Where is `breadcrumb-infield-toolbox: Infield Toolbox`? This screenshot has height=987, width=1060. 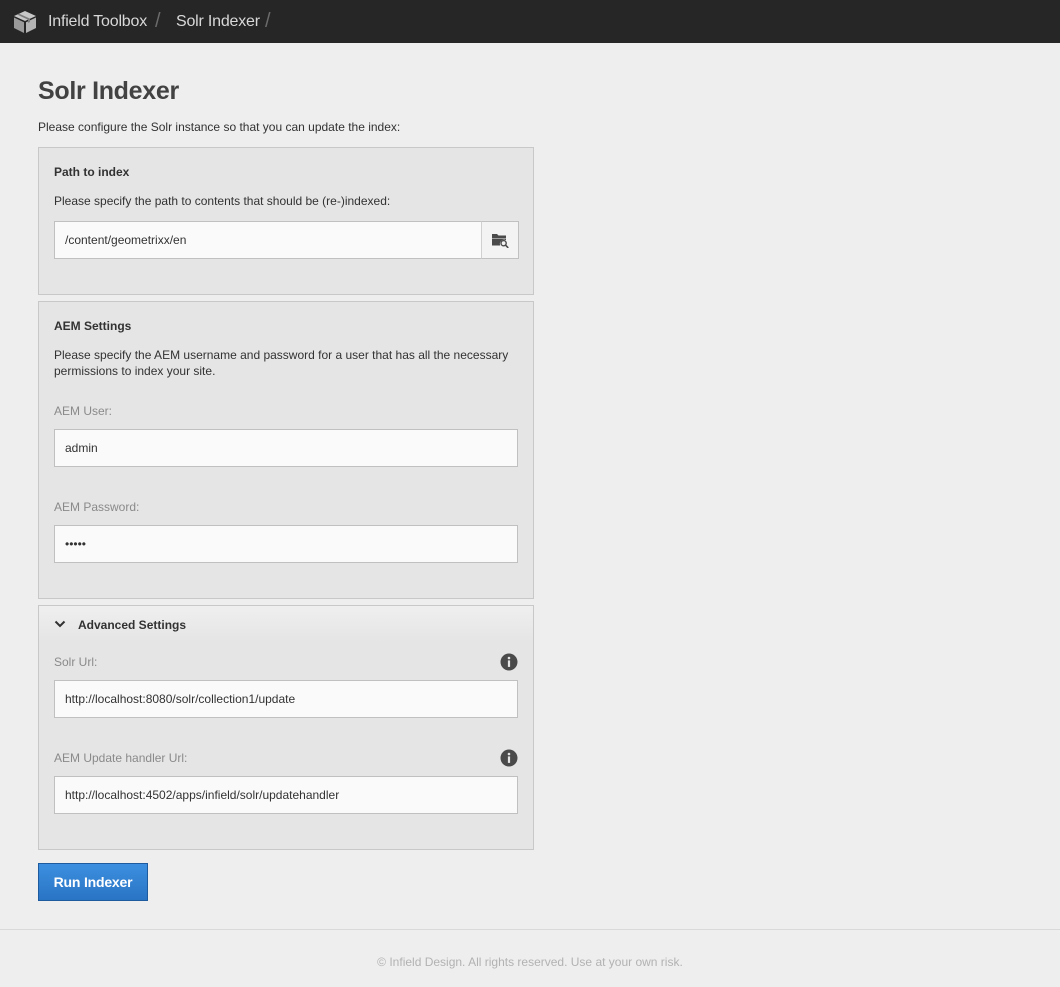
breadcrumb-infield-toolbox: Infield Toolbox is located at coordinates (97, 21).